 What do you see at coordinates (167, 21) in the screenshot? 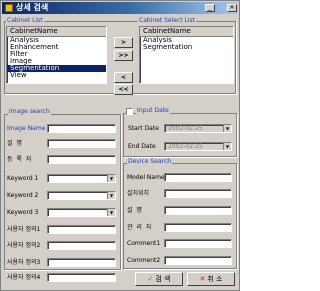
I see `cabinet-select-list-title: Cabinet Select List` at bounding box center [167, 21].